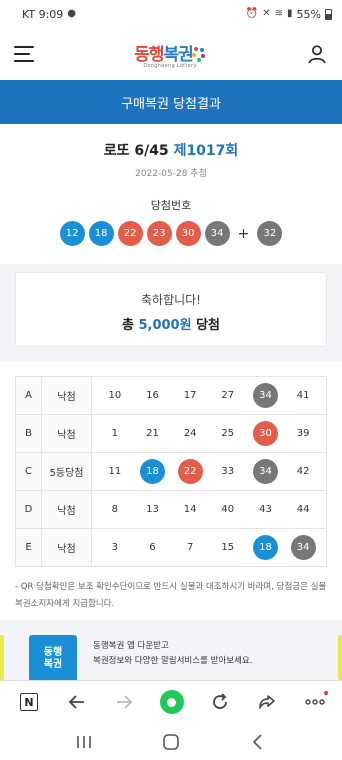  What do you see at coordinates (53, 659) in the screenshot?
I see `app-icon: 동행 복권` at bounding box center [53, 659].